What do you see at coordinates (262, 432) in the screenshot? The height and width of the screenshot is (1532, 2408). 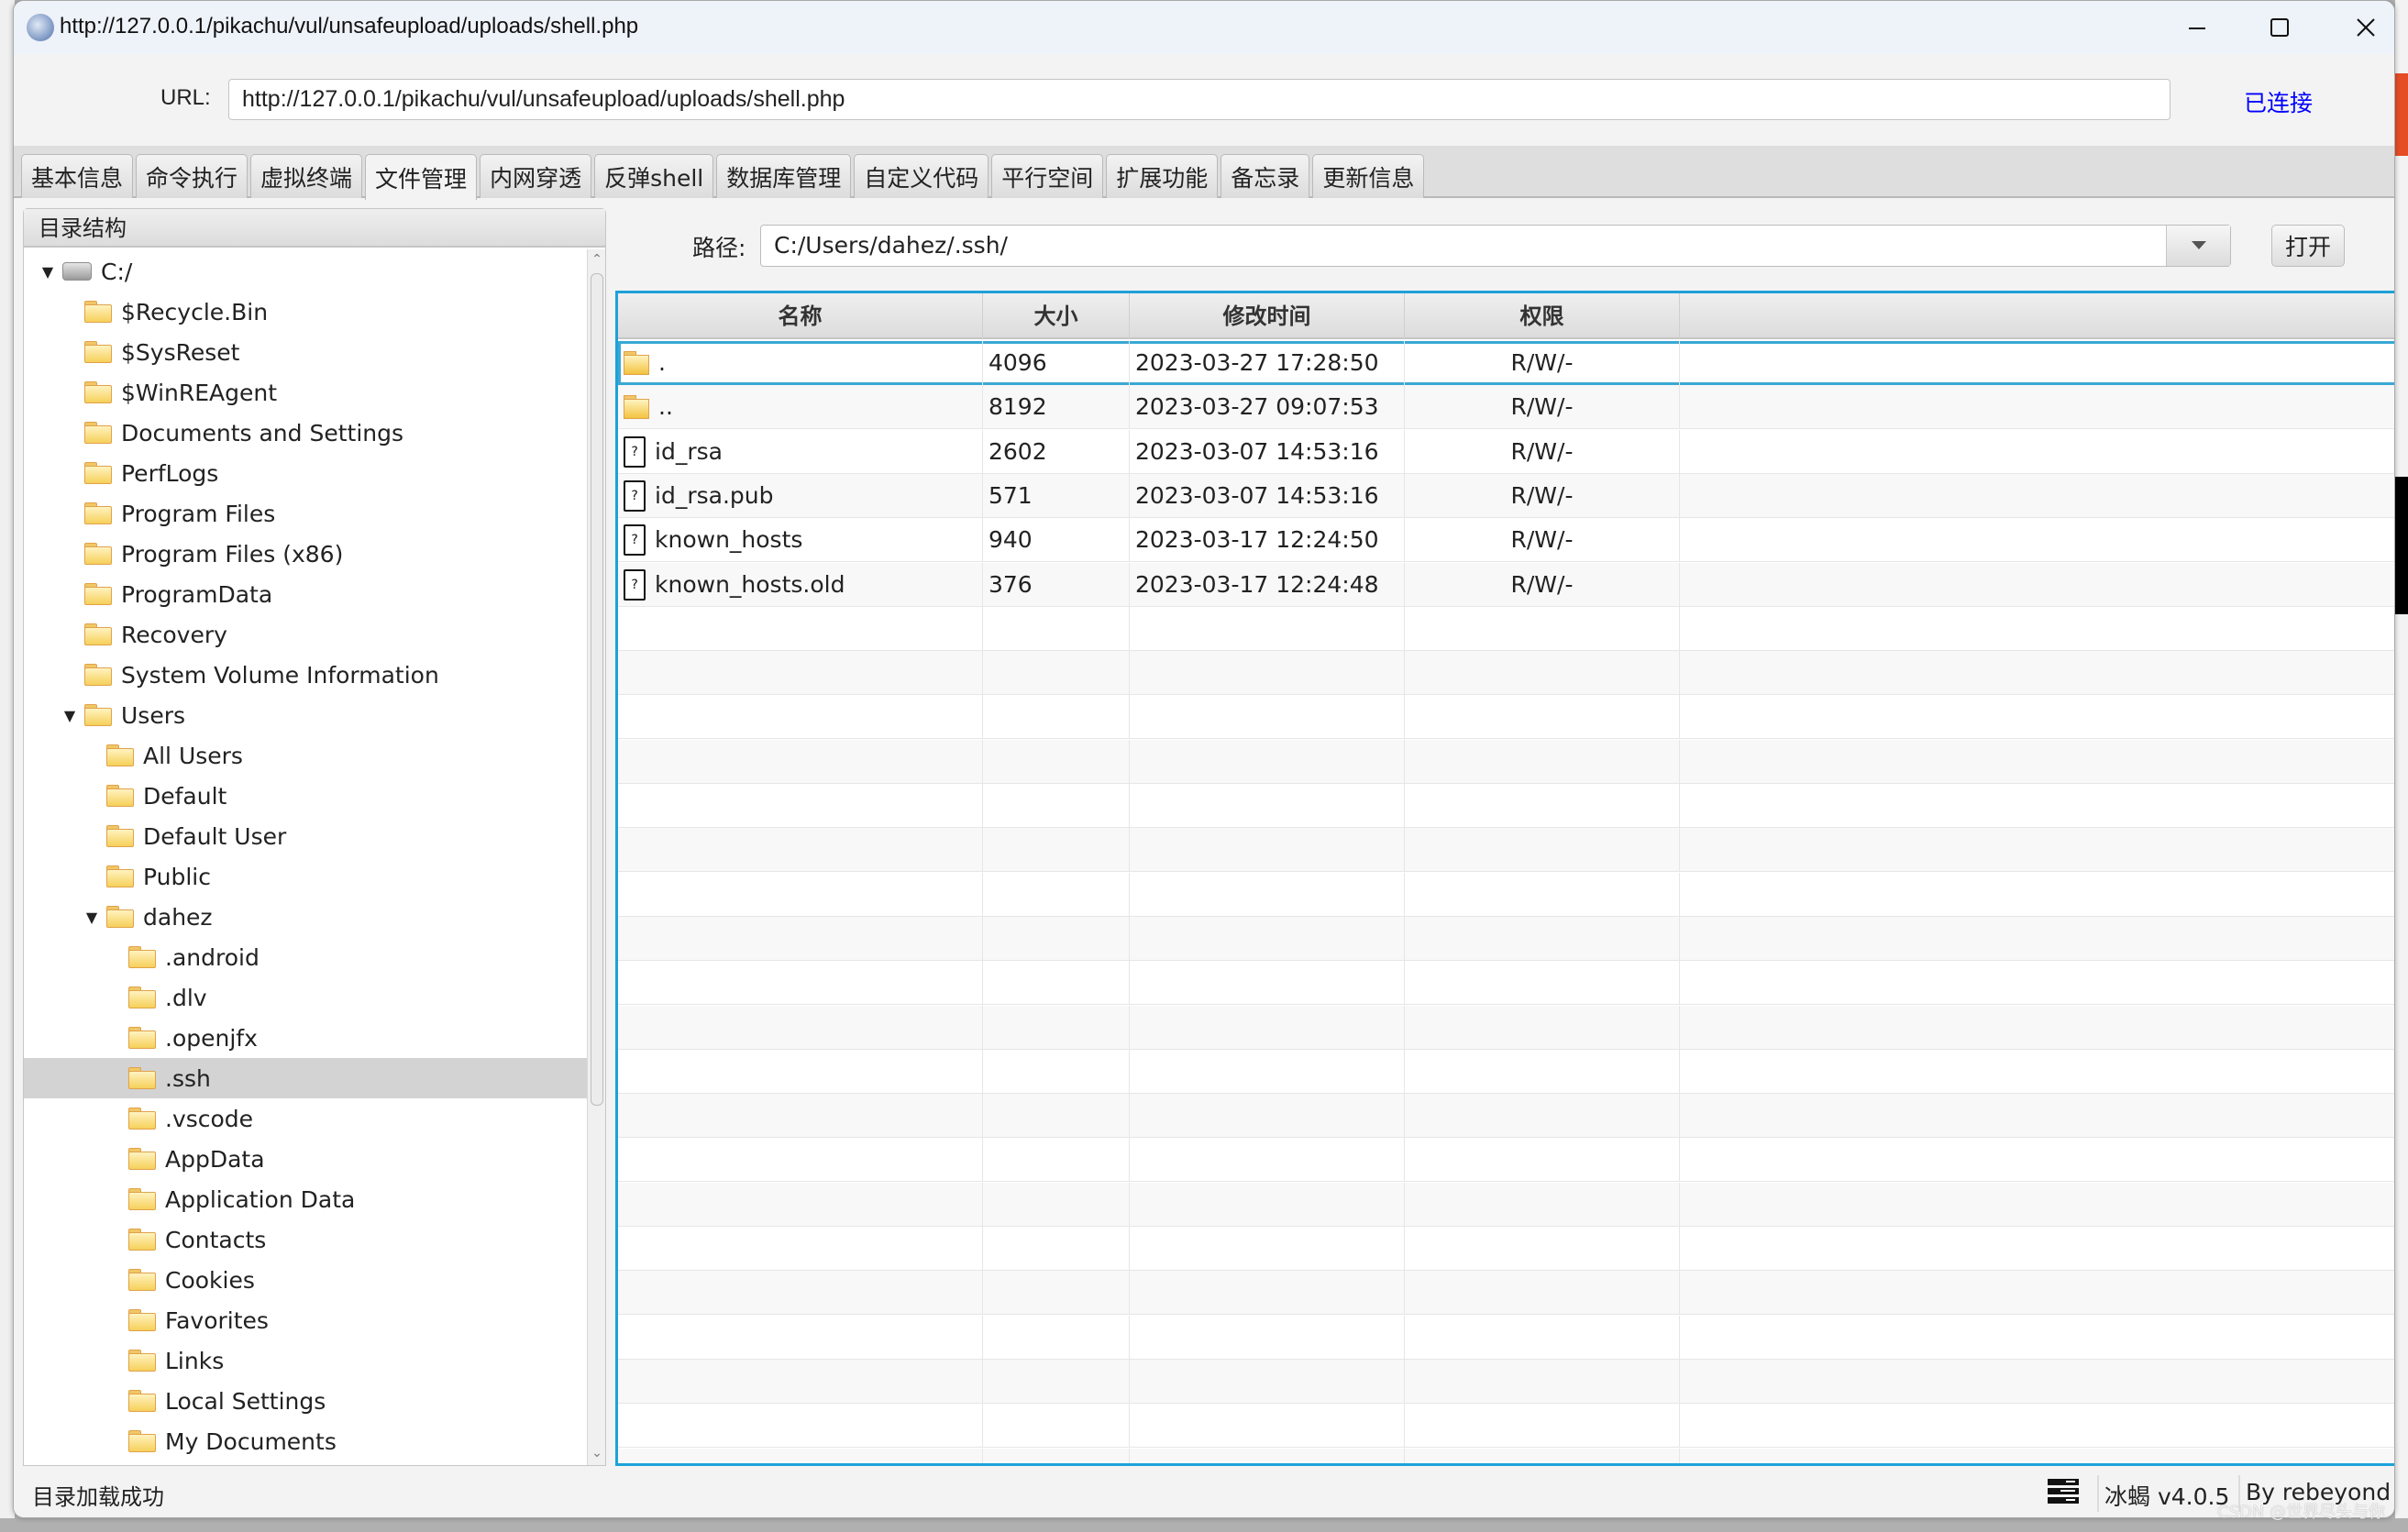 I see `tree-item-label: Documents and Settings` at bounding box center [262, 432].